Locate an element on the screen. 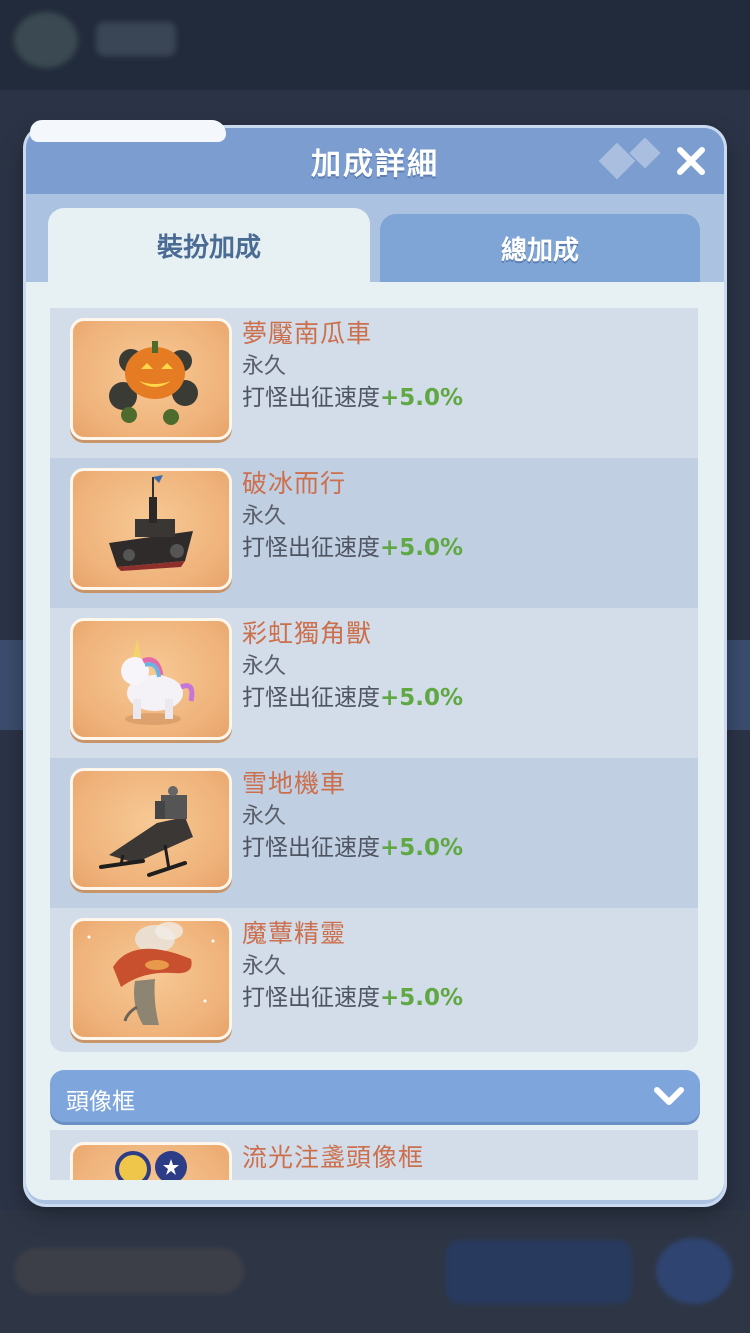 The width and height of the screenshot is (750, 1333). item-name: 雪地機車 is located at coordinates (294, 783).